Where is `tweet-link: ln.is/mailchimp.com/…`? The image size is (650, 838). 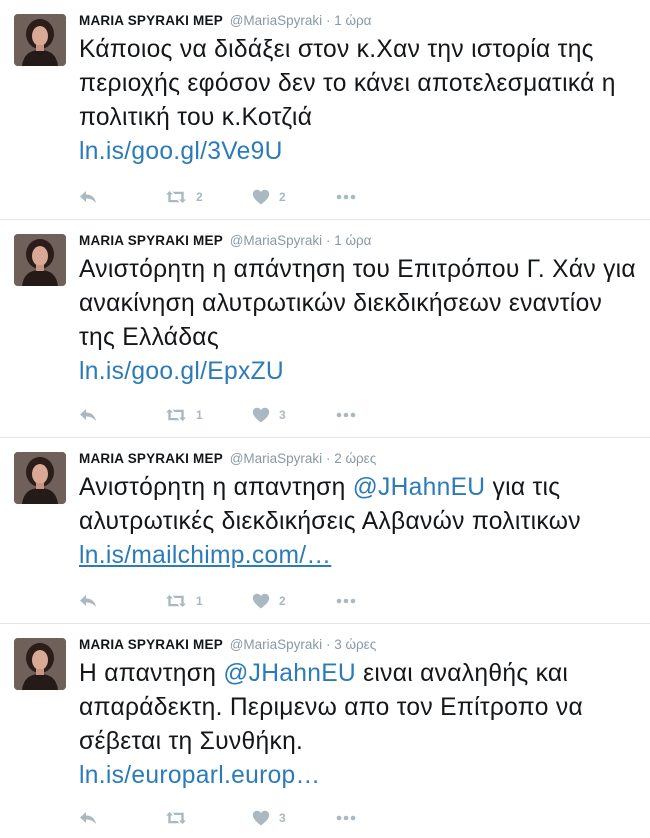
tweet-link: ln.is/mailchimp.com/… is located at coordinates (205, 555).